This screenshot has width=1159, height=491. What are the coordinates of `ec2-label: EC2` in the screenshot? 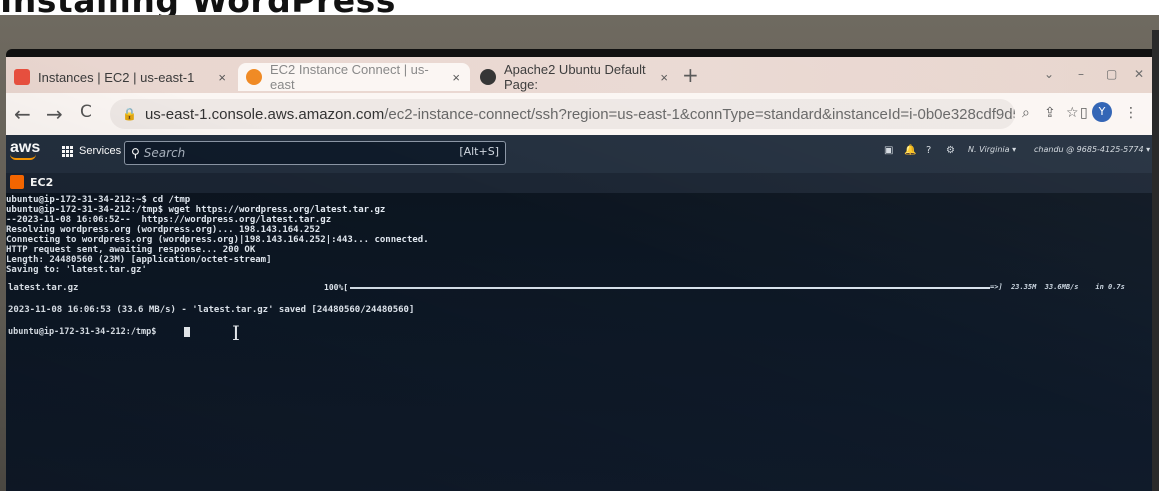 It's located at (42, 182).